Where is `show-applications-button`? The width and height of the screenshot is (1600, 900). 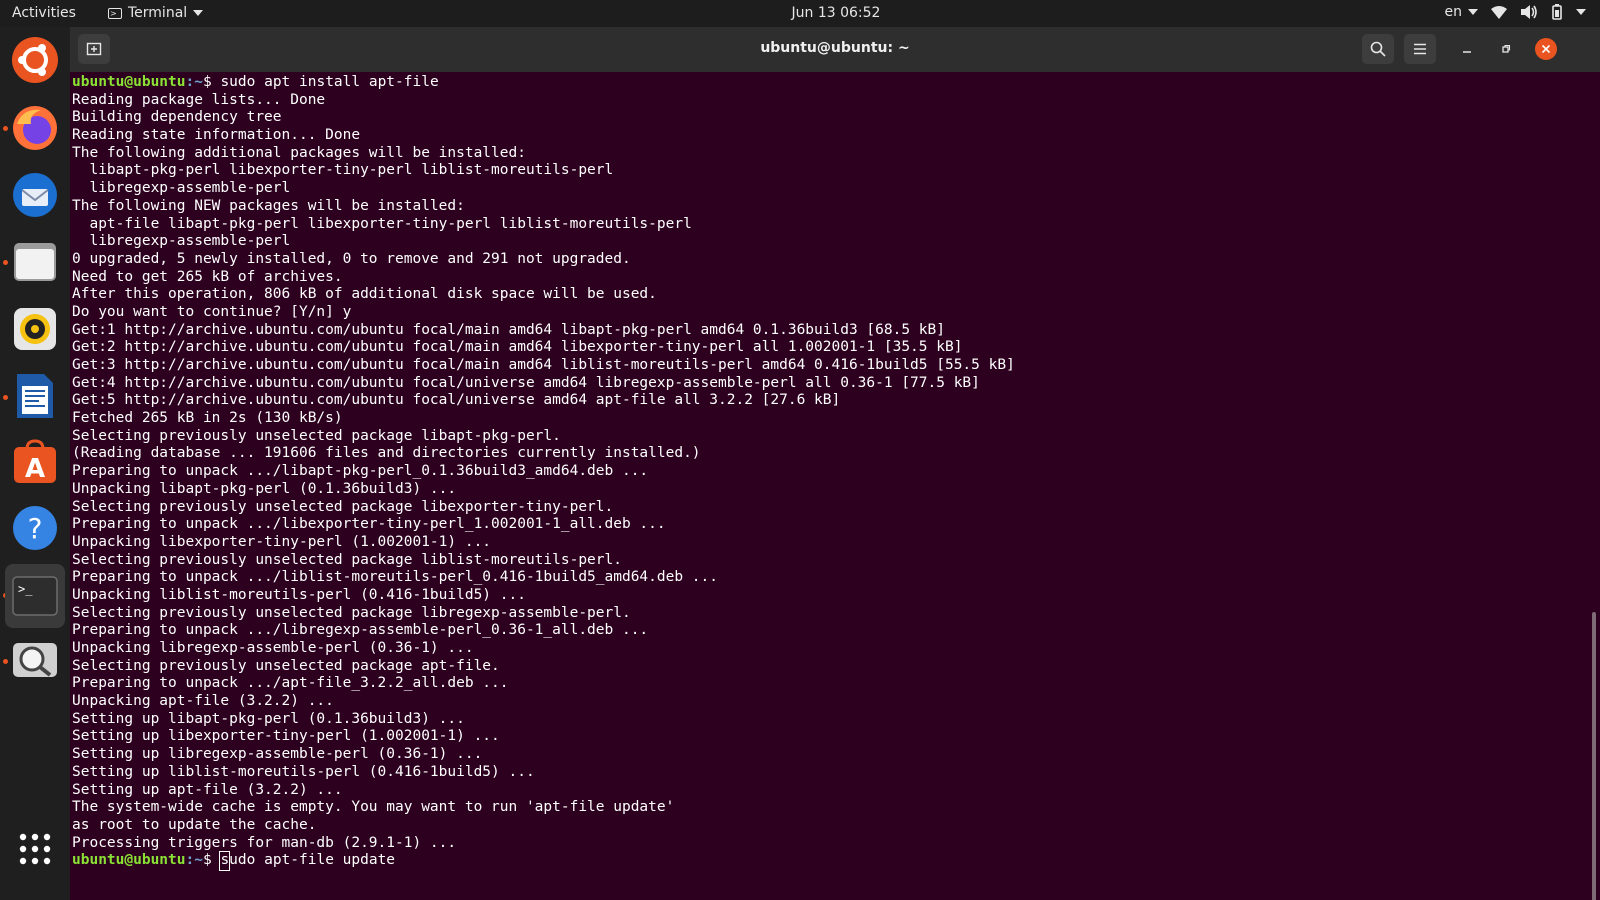
show-applications-button is located at coordinates (35, 849).